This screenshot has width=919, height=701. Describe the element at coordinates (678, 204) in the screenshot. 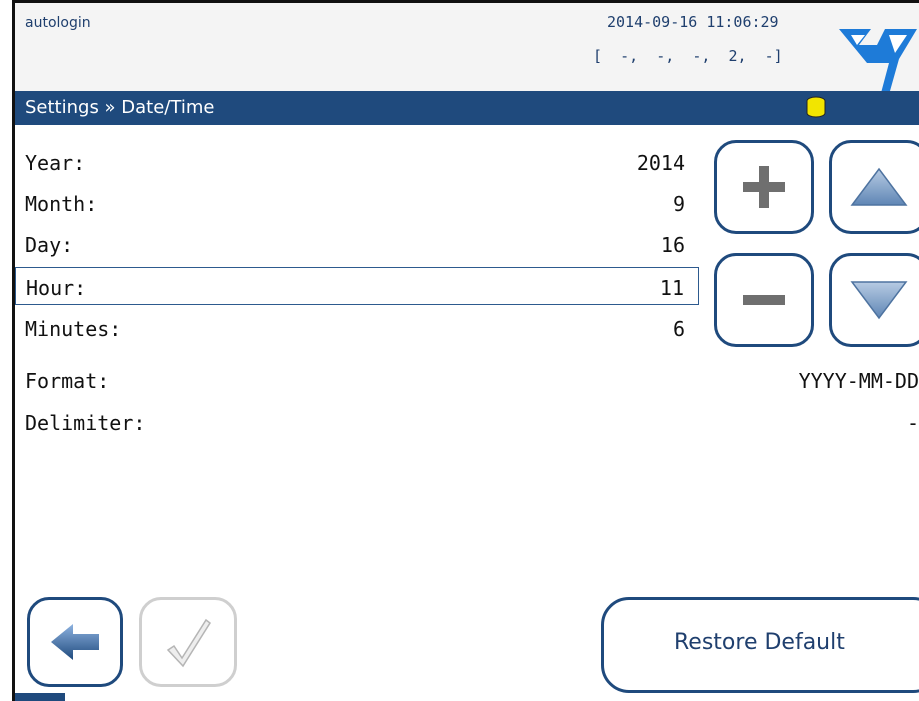

I see `month-value: 9` at that location.